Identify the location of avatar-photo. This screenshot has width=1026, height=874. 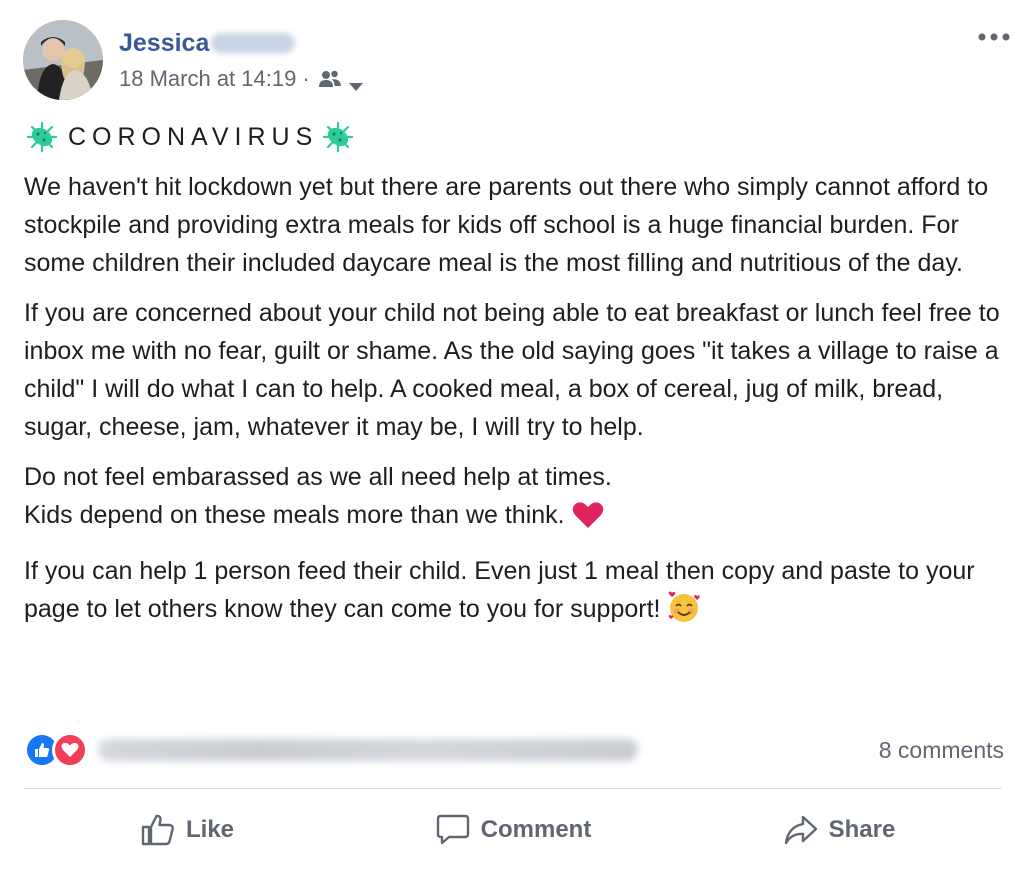
(63, 60).